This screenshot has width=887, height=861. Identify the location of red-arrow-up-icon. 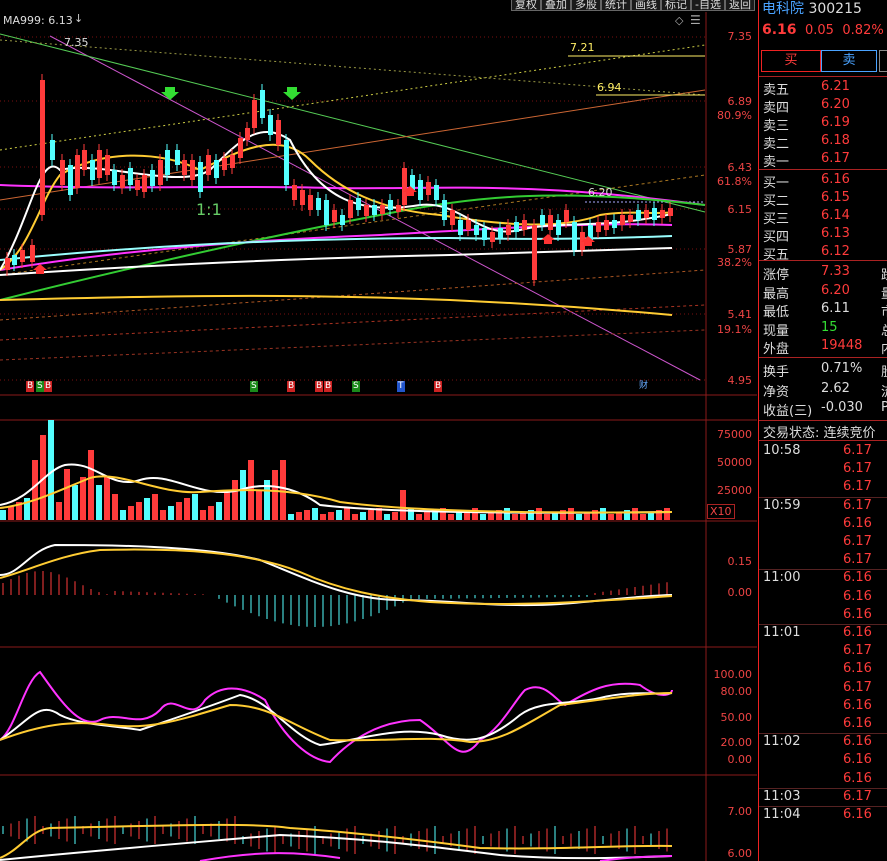
(548, 239).